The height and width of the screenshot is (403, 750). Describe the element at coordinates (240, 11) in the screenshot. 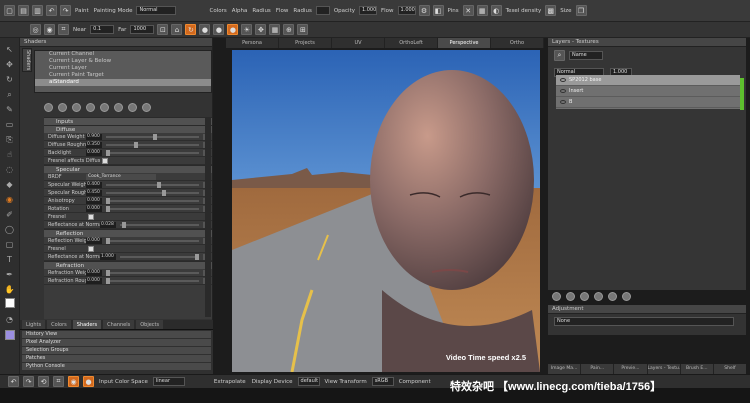

I see `alpha-label: Alpha` at that location.